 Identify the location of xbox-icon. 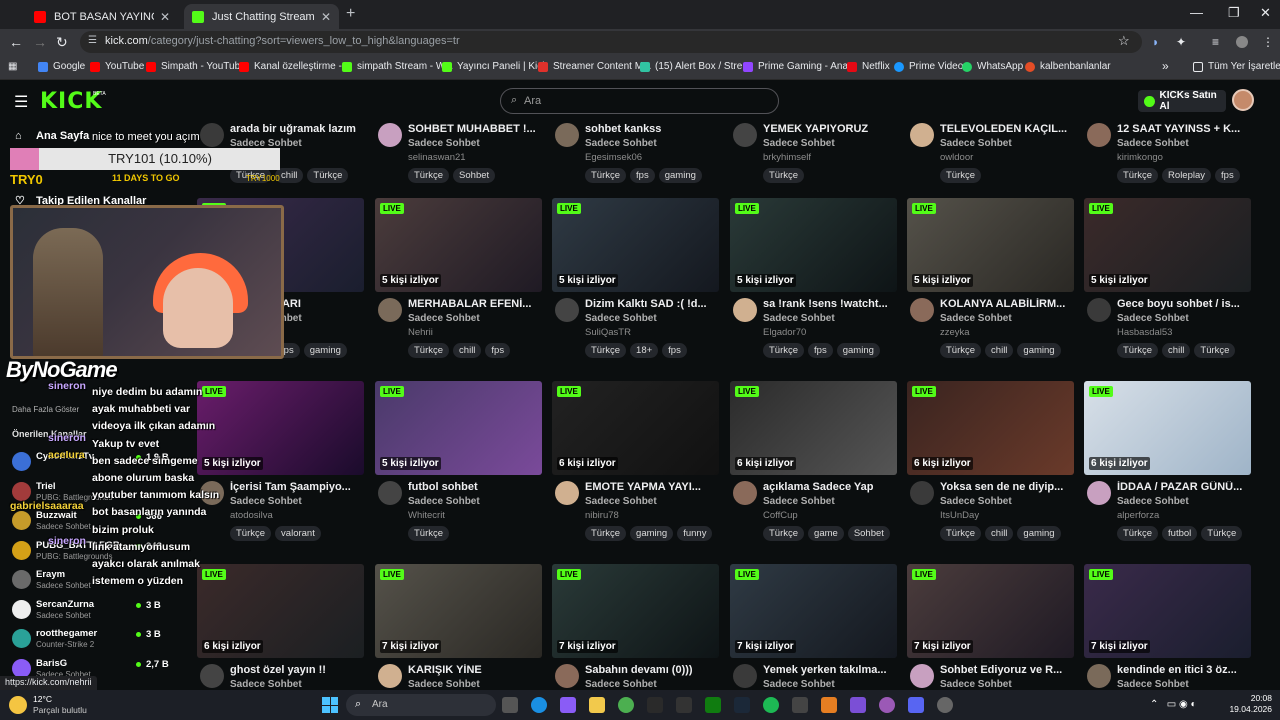
(713, 705).